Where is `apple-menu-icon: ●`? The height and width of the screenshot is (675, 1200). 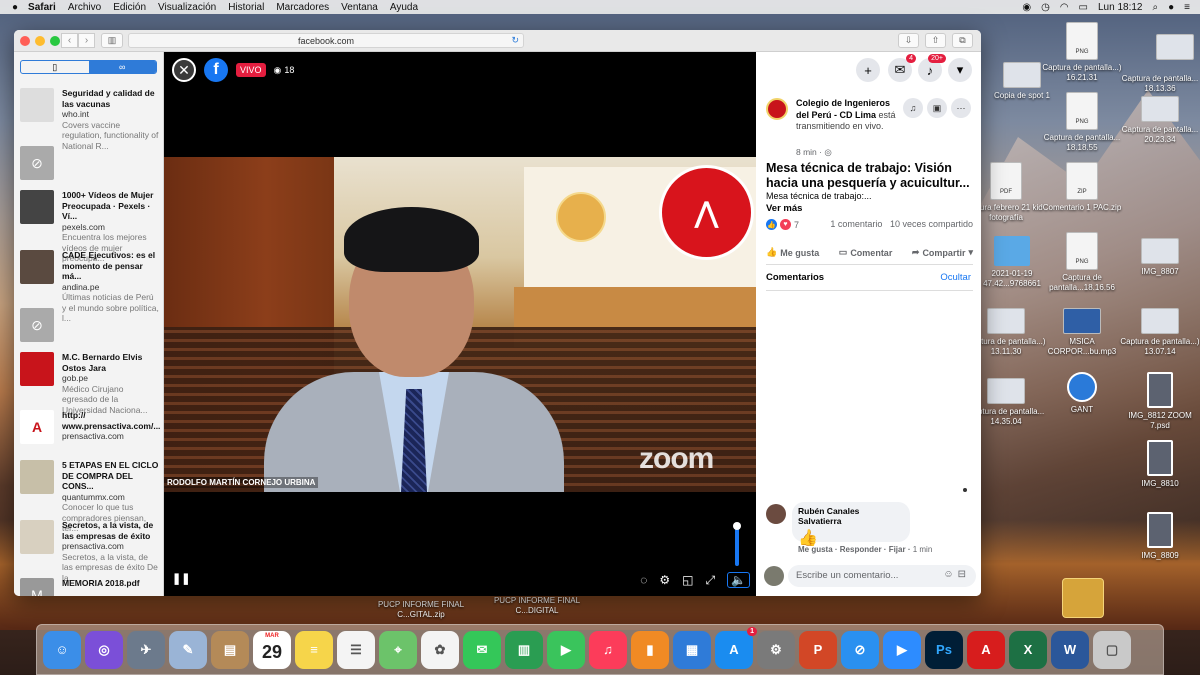
apple-menu-icon: ● is located at coordinates (15, 7).